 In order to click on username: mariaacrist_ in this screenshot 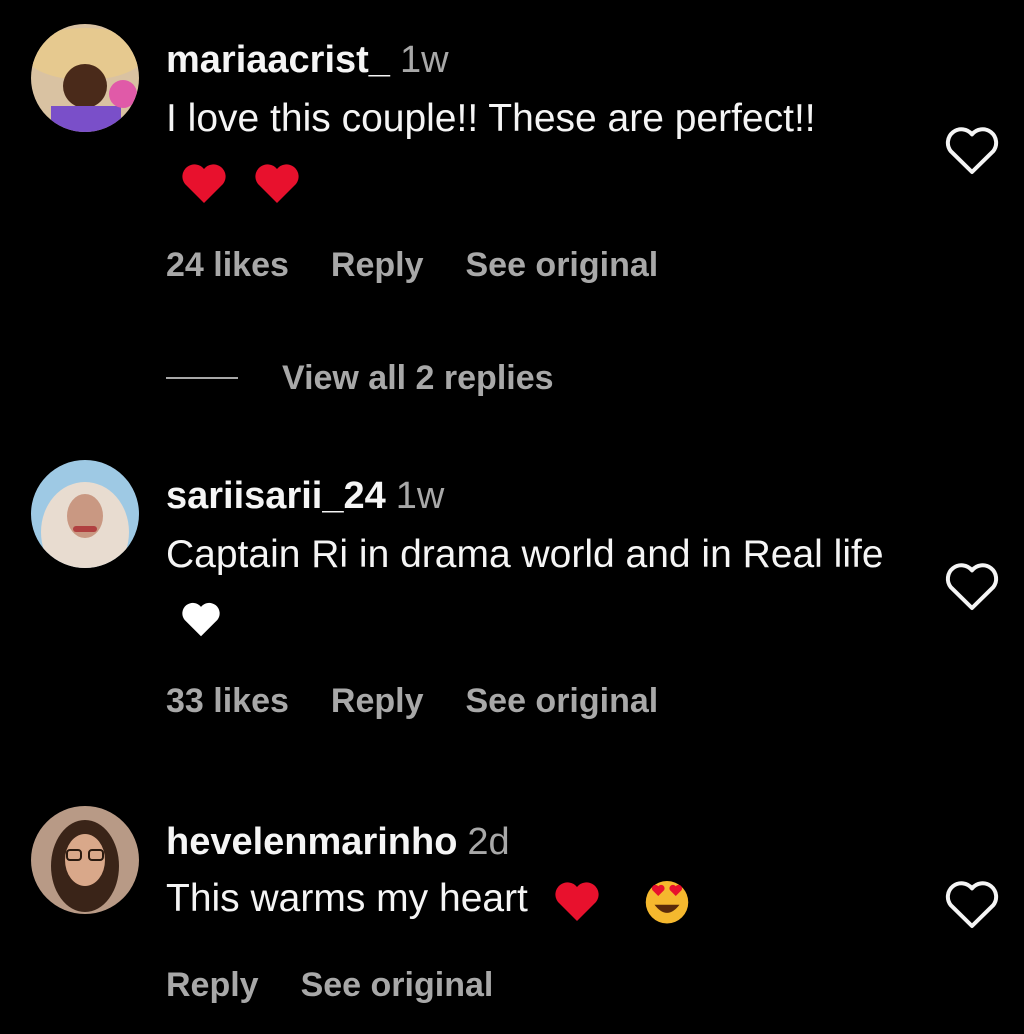, I will do `click(278, 60)`.